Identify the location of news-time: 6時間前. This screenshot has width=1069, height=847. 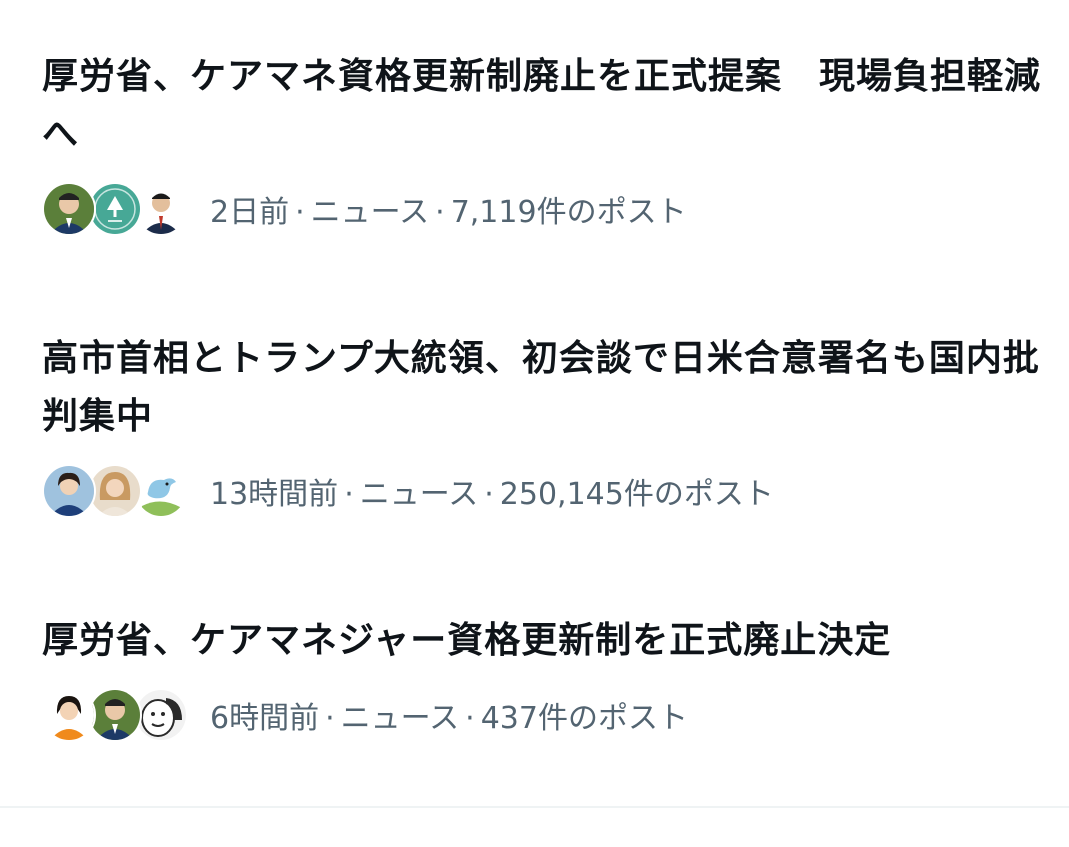
(265, 718).